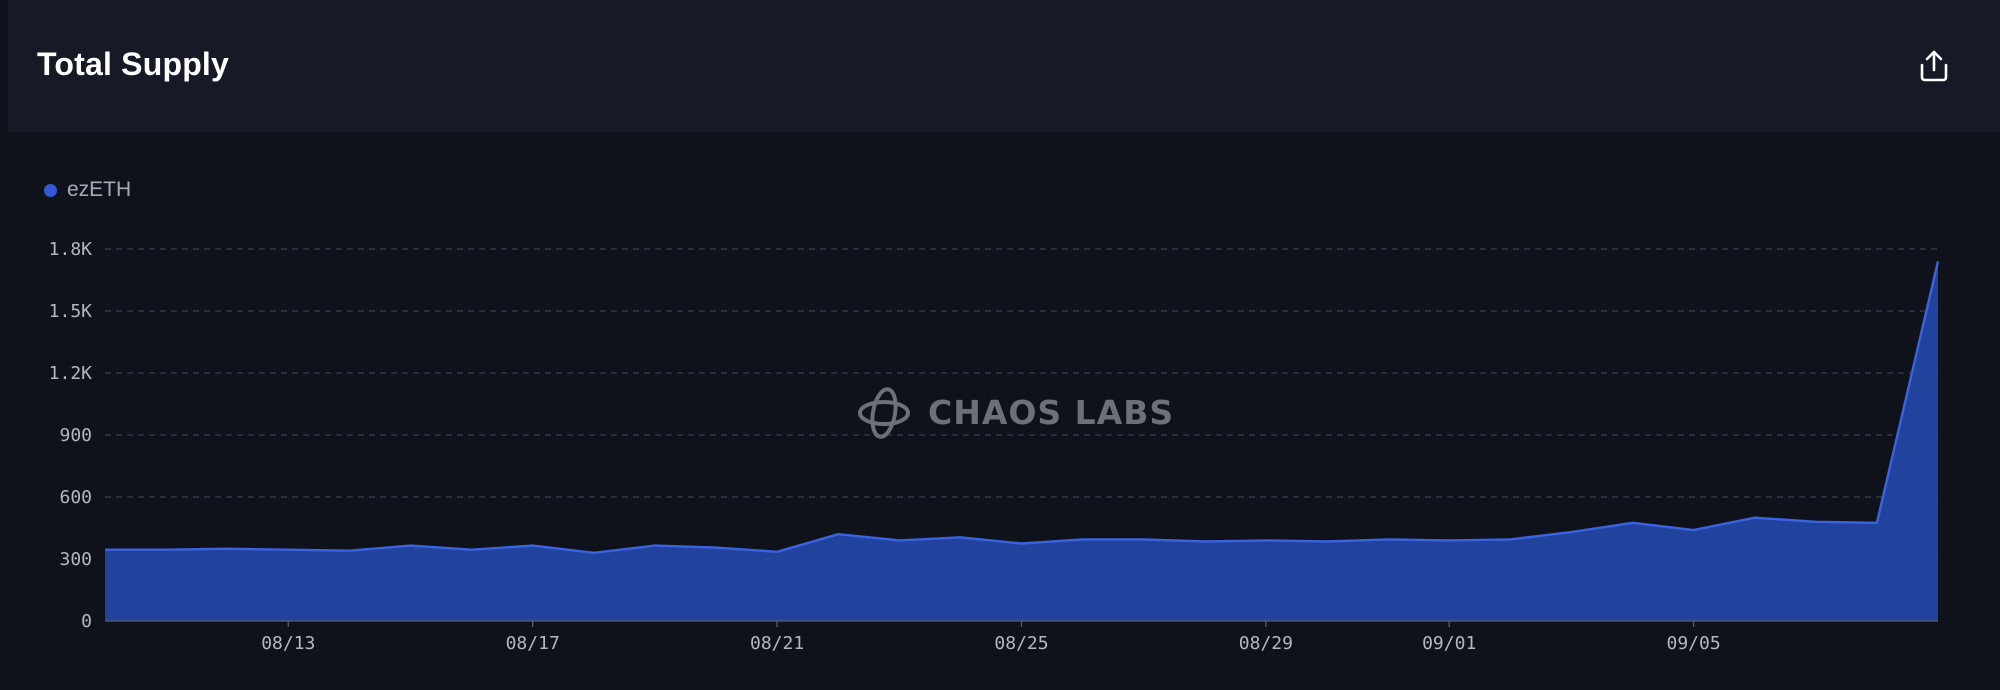  What do you see at coordinates (1022, 544) in the screenshot?
I see `data-point-08/25` at bounding box center [1022, 544].